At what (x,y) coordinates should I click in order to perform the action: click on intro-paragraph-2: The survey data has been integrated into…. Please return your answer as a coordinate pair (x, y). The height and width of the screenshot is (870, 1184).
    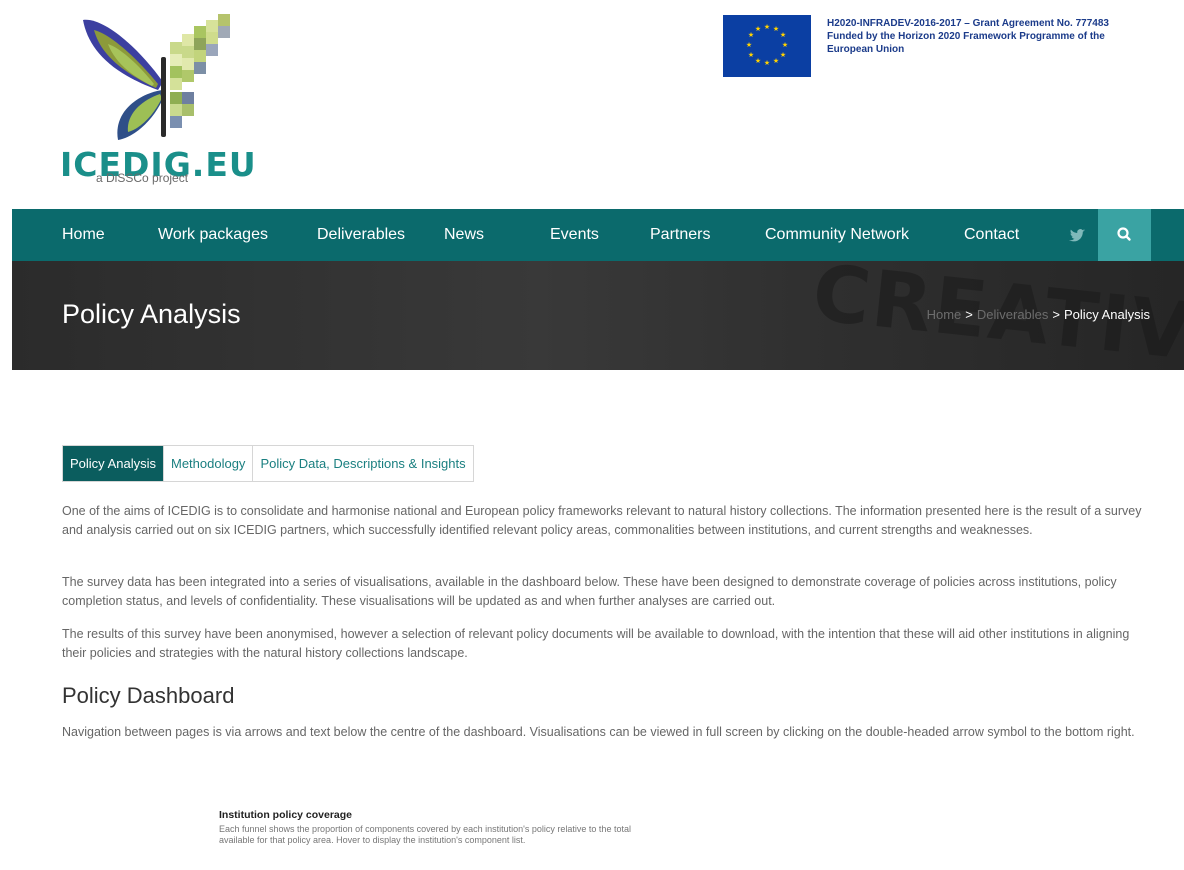
    Looking at the image, I should click on (589, 591).